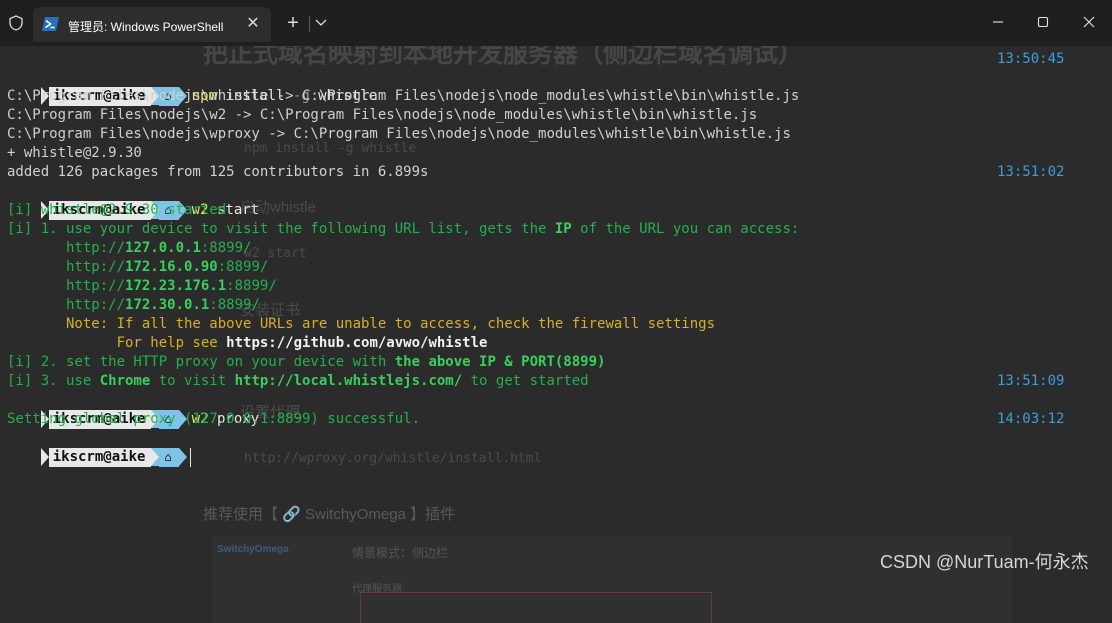  Describe the element at coordinates (169, 457) in the screenshot. I see `home-icon: ⌂` at that location.